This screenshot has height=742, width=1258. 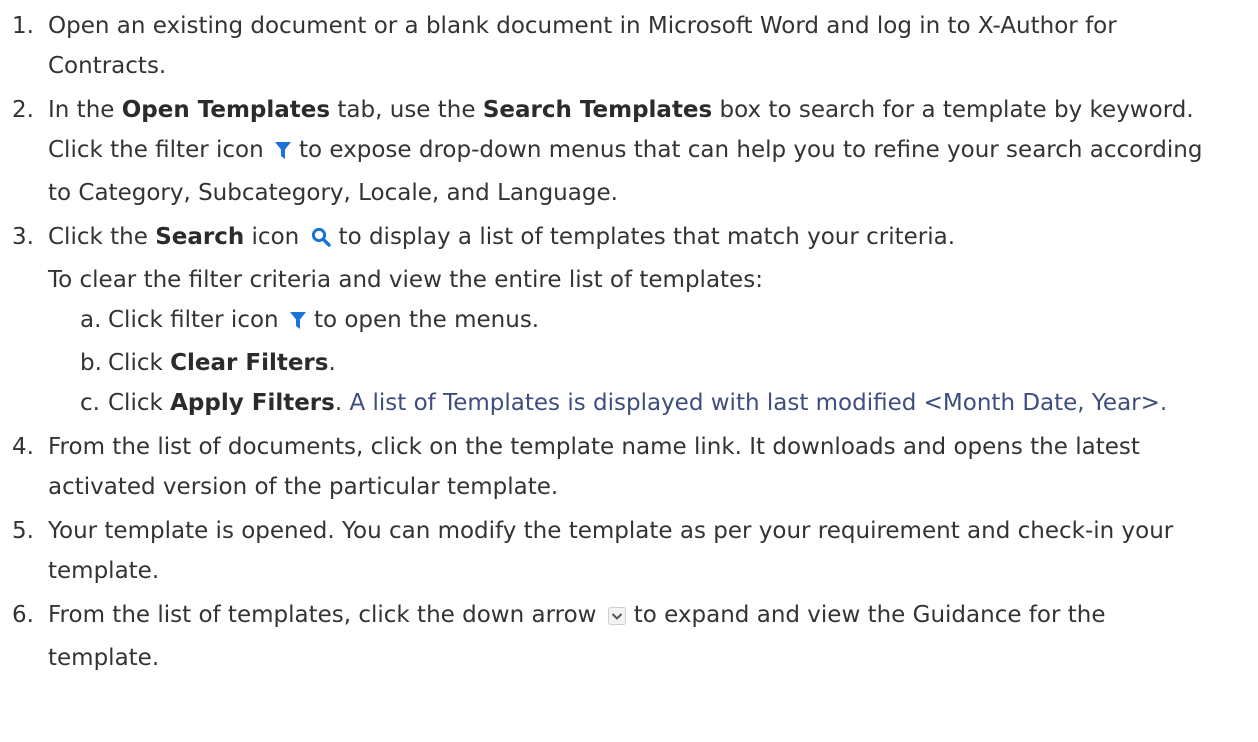 I want to click on clear-filters-label: Clear Filters, so click(x=249, y=363).